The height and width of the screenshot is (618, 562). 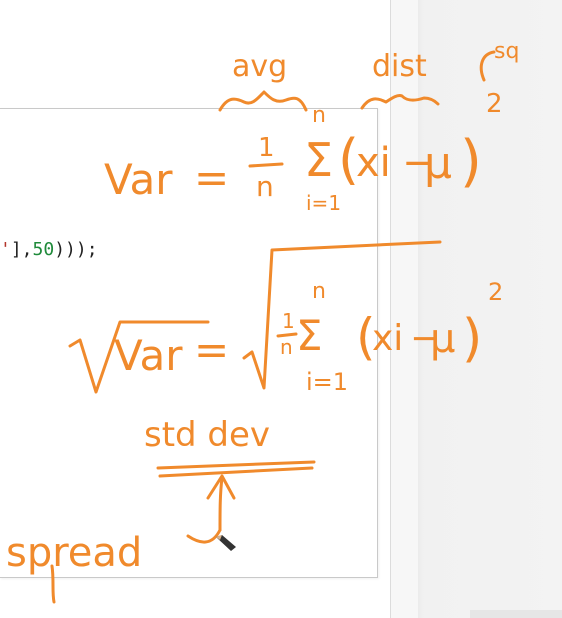 What do you see at coordinates (387, 338) in the screenshot?
I see `x-i-2: xi` at bounding box center [387, 338].